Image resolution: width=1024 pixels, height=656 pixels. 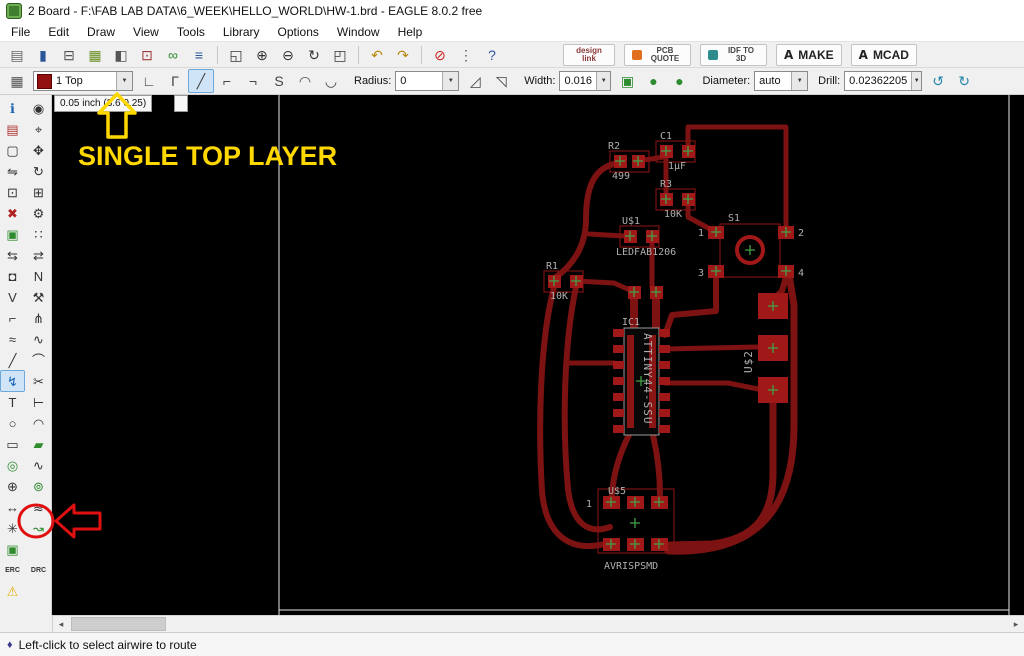 What do you see at coordinates (12, 129) in the screenshot?
I see `display-layers-icon: ▤` at bounding box center [12, 129].